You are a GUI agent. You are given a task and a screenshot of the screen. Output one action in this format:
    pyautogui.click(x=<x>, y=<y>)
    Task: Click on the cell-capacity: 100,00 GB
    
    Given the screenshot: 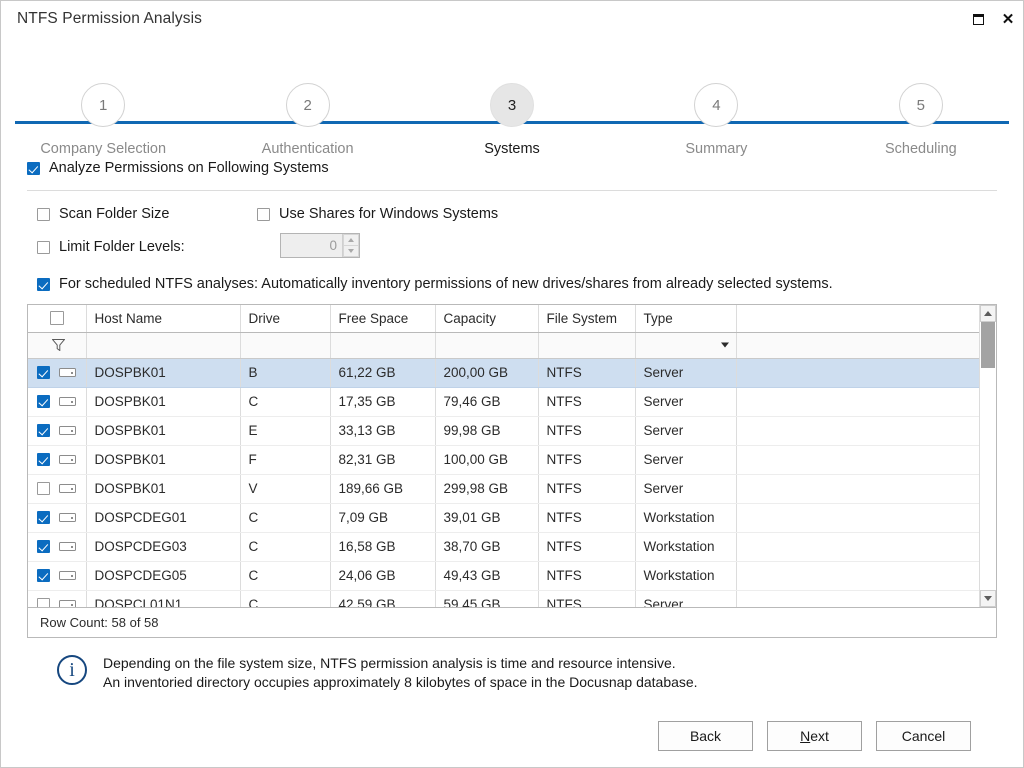 What is the action you would take?
    pyautogui.click(x=487, y=460)
    